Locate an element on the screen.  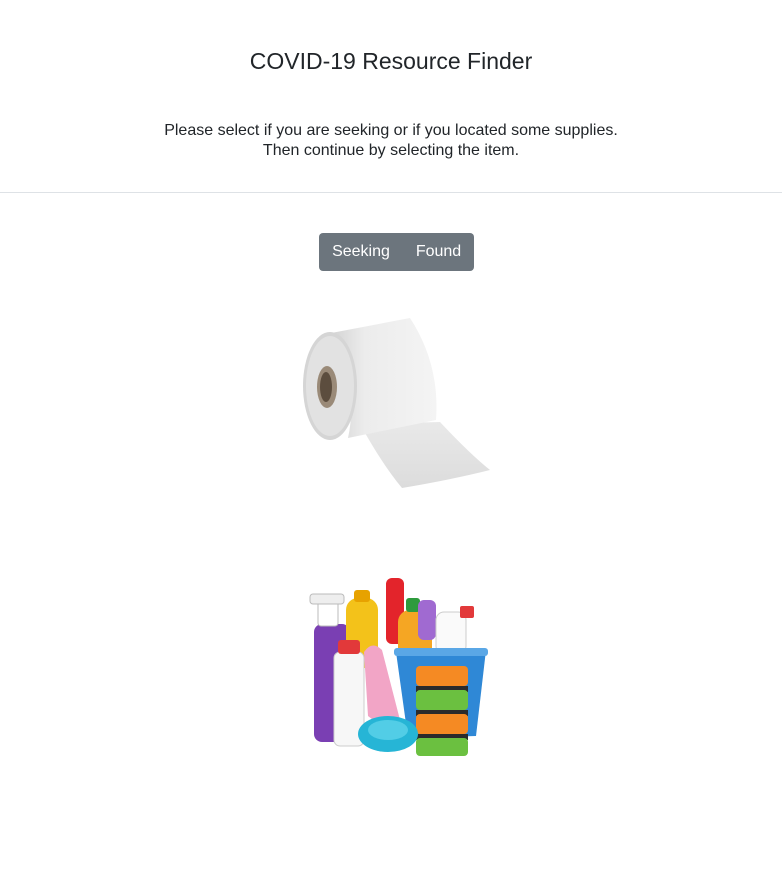
cleaning-supplies-item is located at coordinates (397, 669).